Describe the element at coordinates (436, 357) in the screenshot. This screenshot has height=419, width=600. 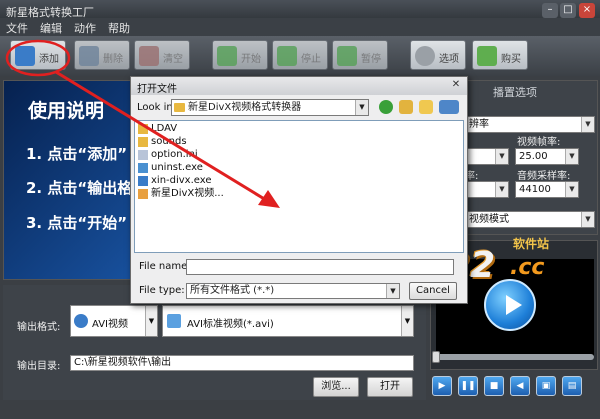
I see `seek-handle` at that location.